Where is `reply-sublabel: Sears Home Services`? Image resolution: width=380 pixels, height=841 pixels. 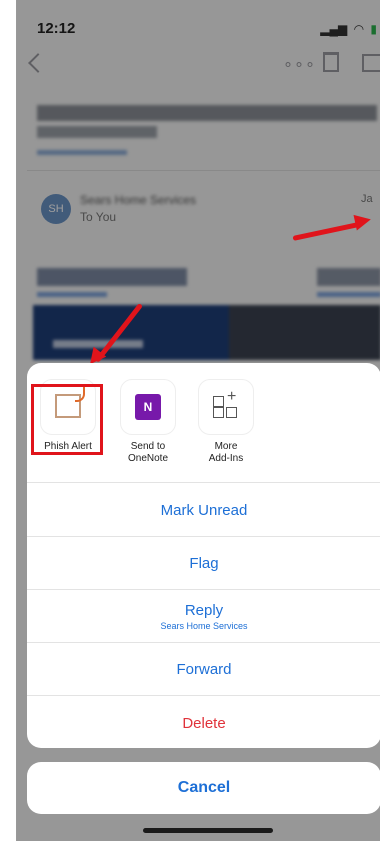 reply-sublabel: Sears Home Services is located at coordinates (204, 626).